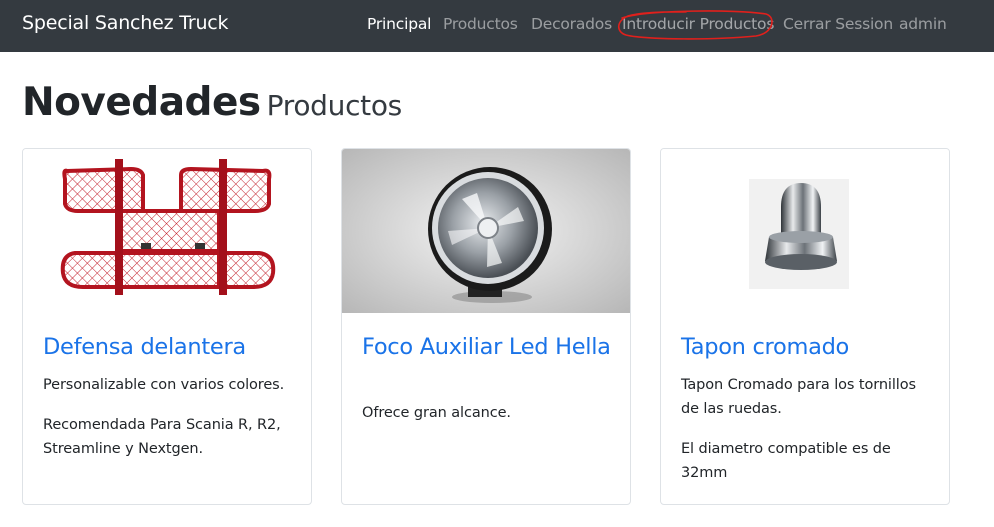 The width and height of the screenshot is (994, 527). What do you see at coordinates (486, 231) in the screenshot?
I see `product-image-spotlight` at bounding box center [486, 231].